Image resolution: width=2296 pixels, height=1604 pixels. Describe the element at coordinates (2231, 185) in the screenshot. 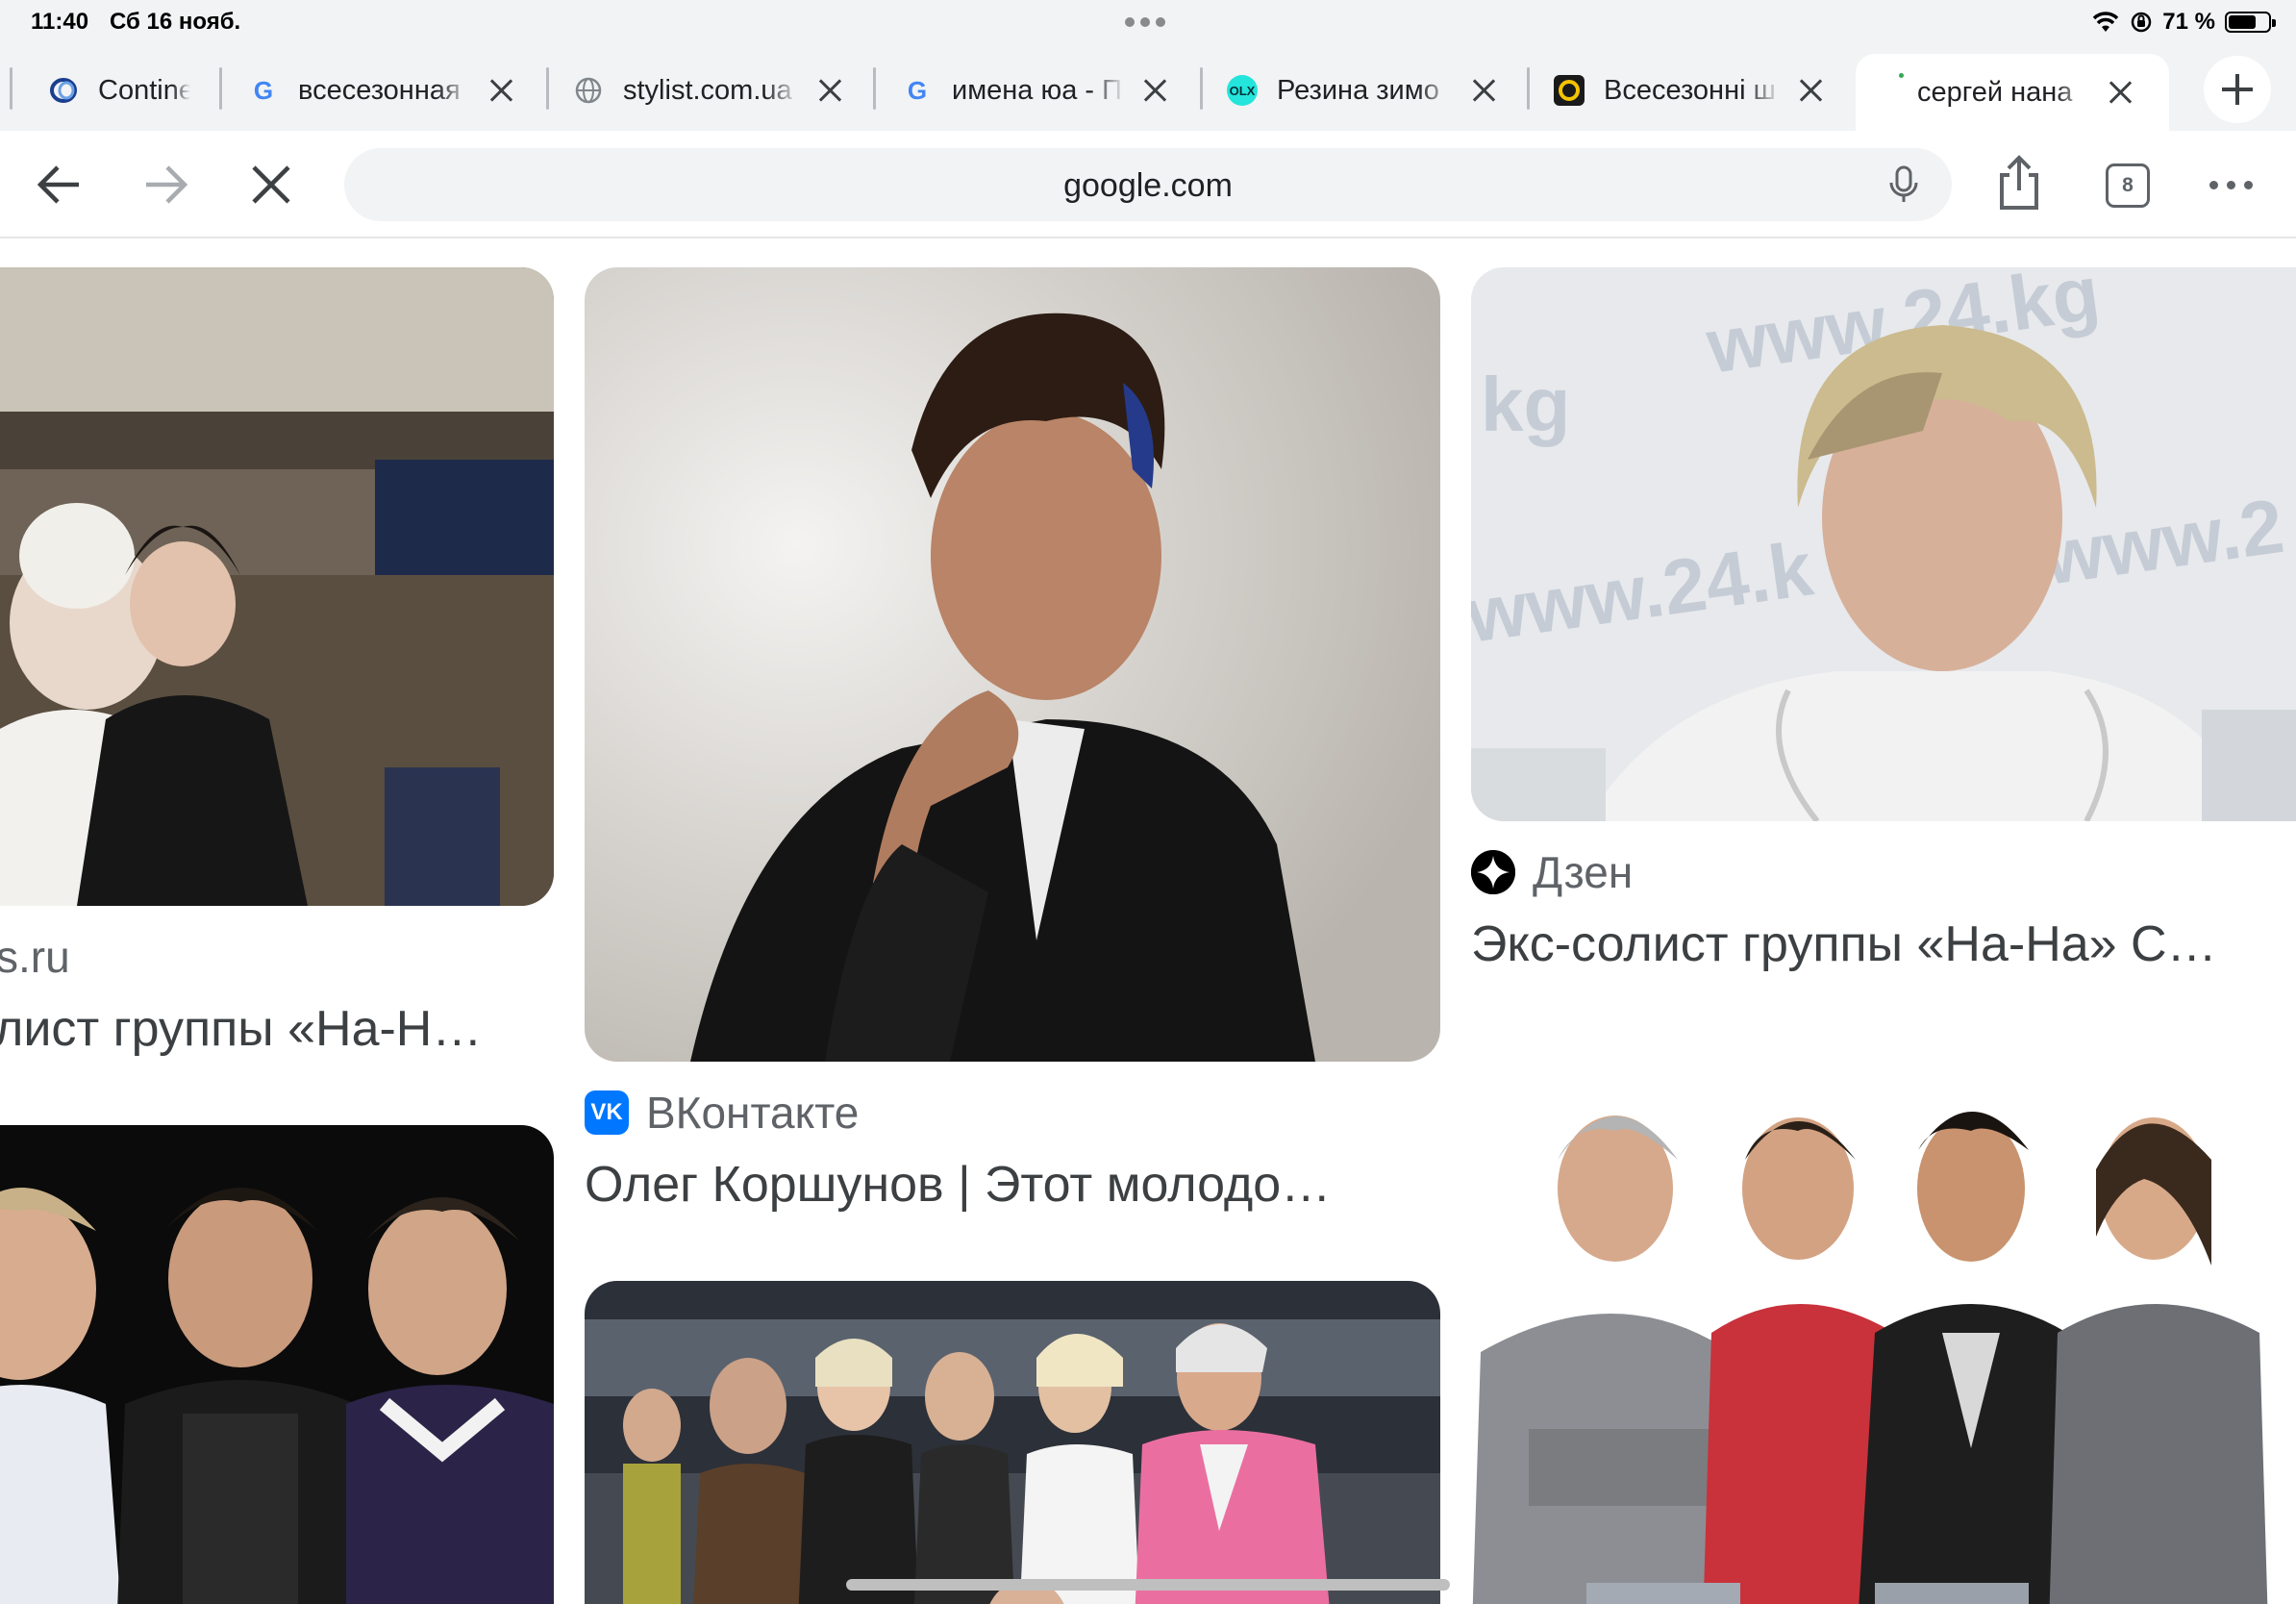

I see `more-menu-icon` at that location.